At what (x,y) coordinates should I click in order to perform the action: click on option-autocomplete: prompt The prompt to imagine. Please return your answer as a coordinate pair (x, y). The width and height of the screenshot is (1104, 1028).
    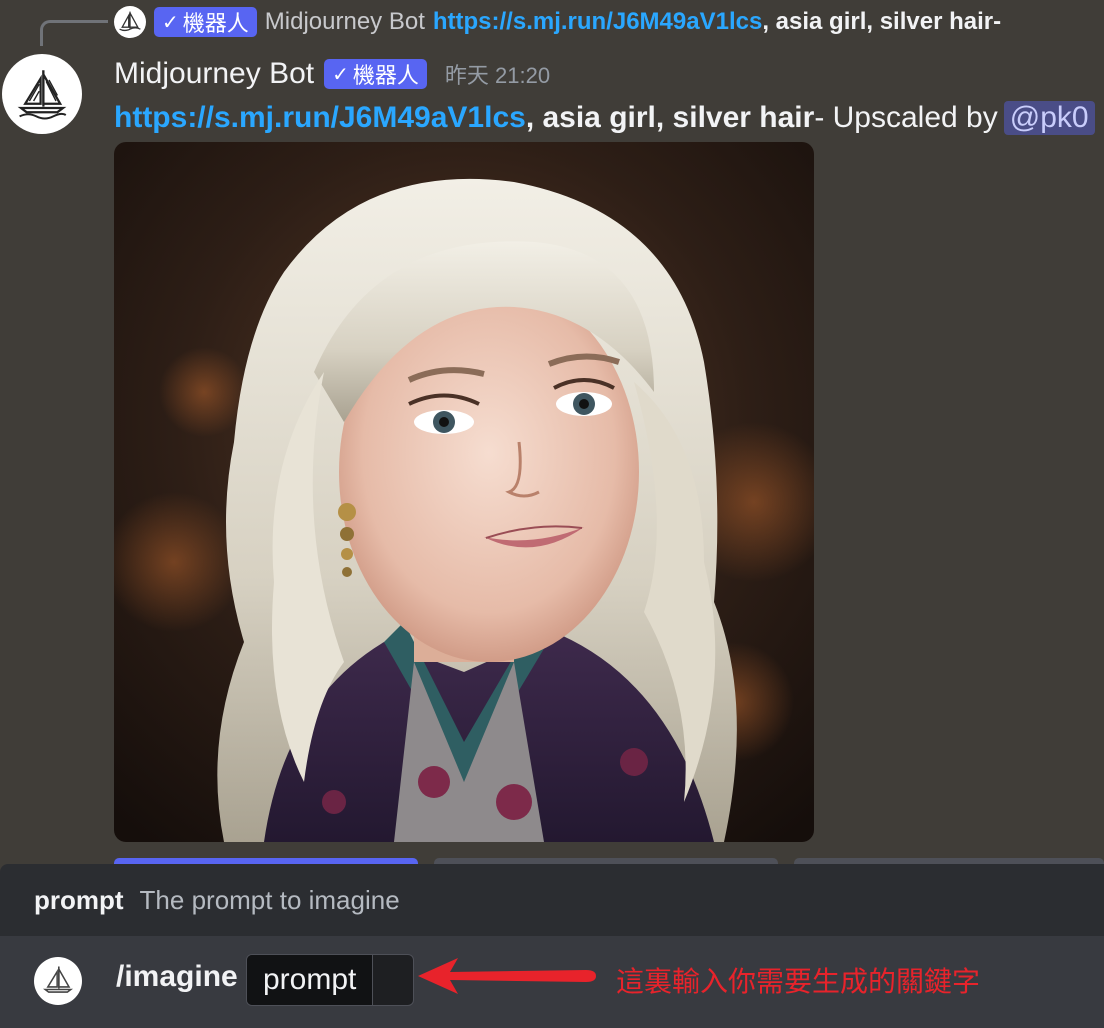
    Looking at the image, I should click on (552, 900).